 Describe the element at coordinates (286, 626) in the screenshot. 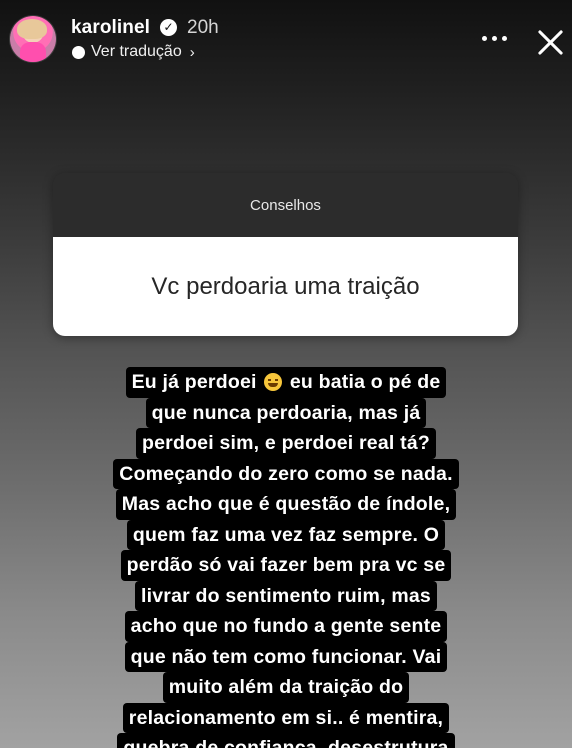

I see `answer-line: acho que no fundo a gente sente` at that location.